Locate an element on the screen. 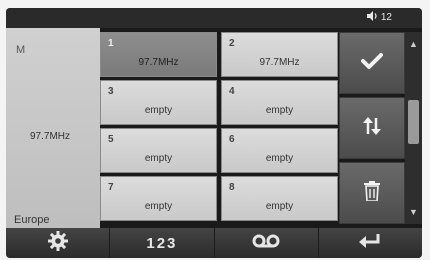 Image resolution: width=430 pixels, height=260 pixels. preset-number: 7 is located at coordinates (111, 187).